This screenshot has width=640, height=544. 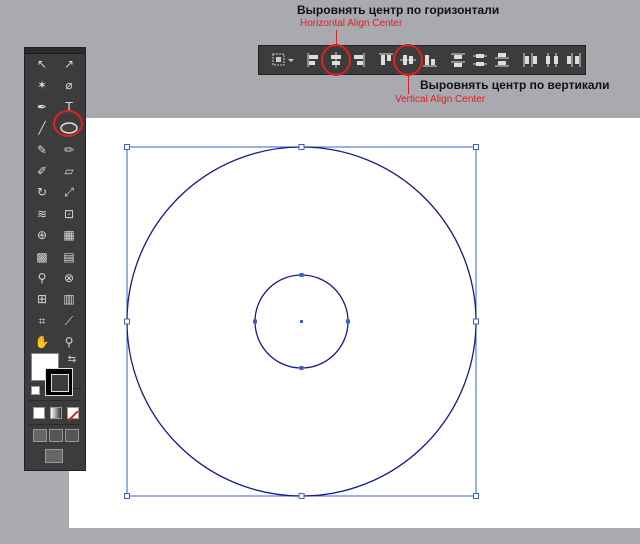 I want to click on horizontal-distribute-center-icon, so click(x=552, y=60).